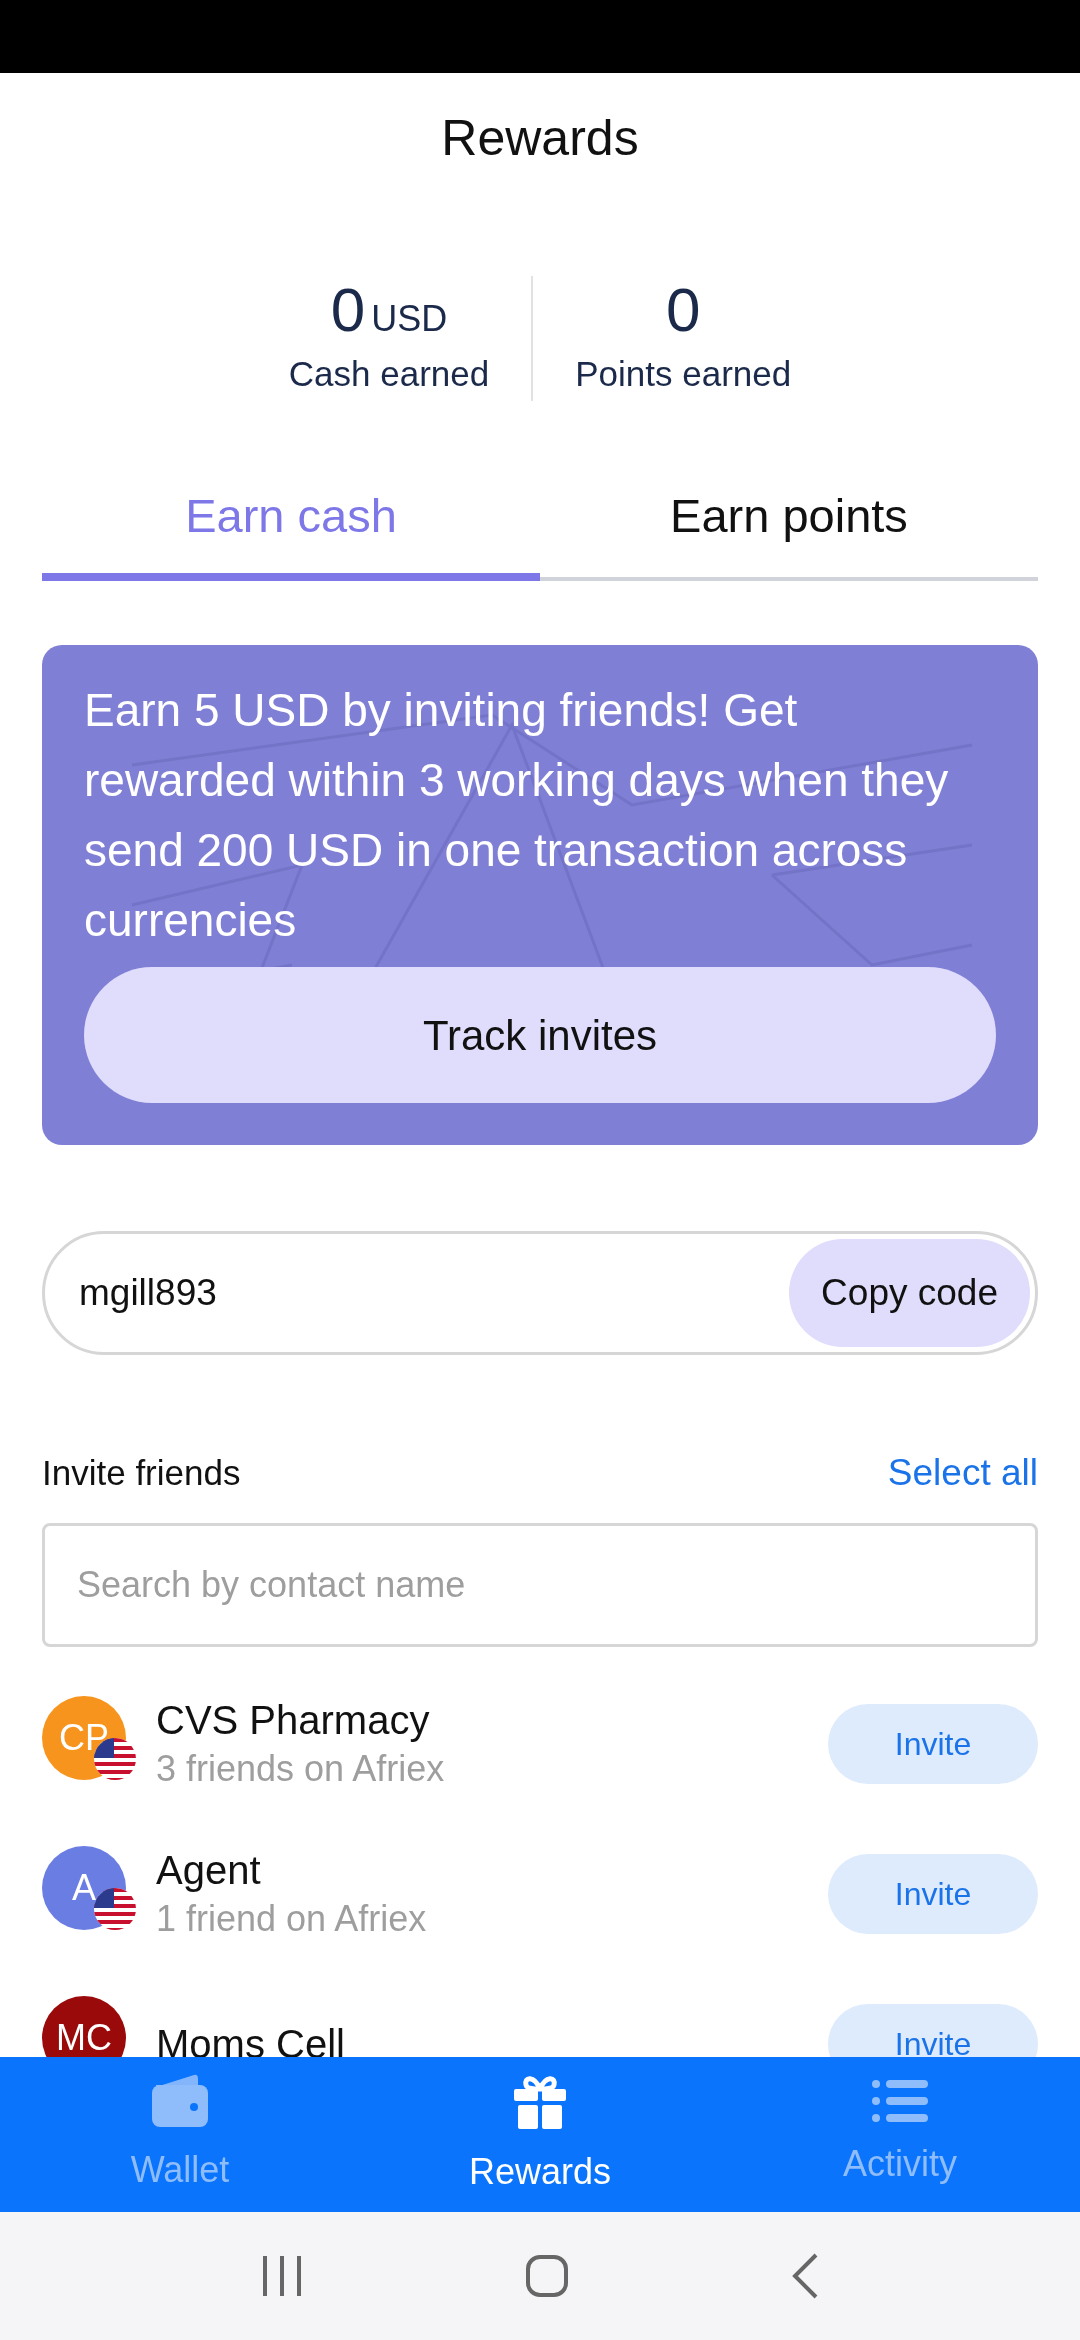 This screenshot has width=1080, height=2340. I want to click on page-title: Rewards, so click(540, 138).